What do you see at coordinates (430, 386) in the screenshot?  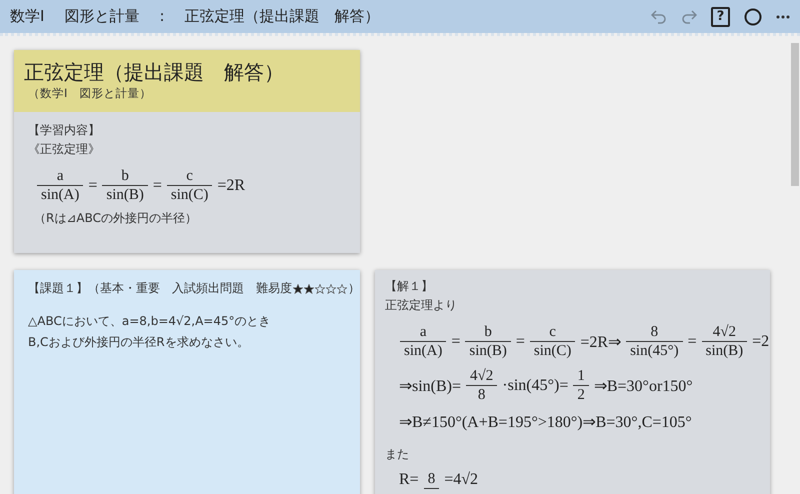 I see `math-text: ⇒sin(B)=` at bounding box center [430, 386].